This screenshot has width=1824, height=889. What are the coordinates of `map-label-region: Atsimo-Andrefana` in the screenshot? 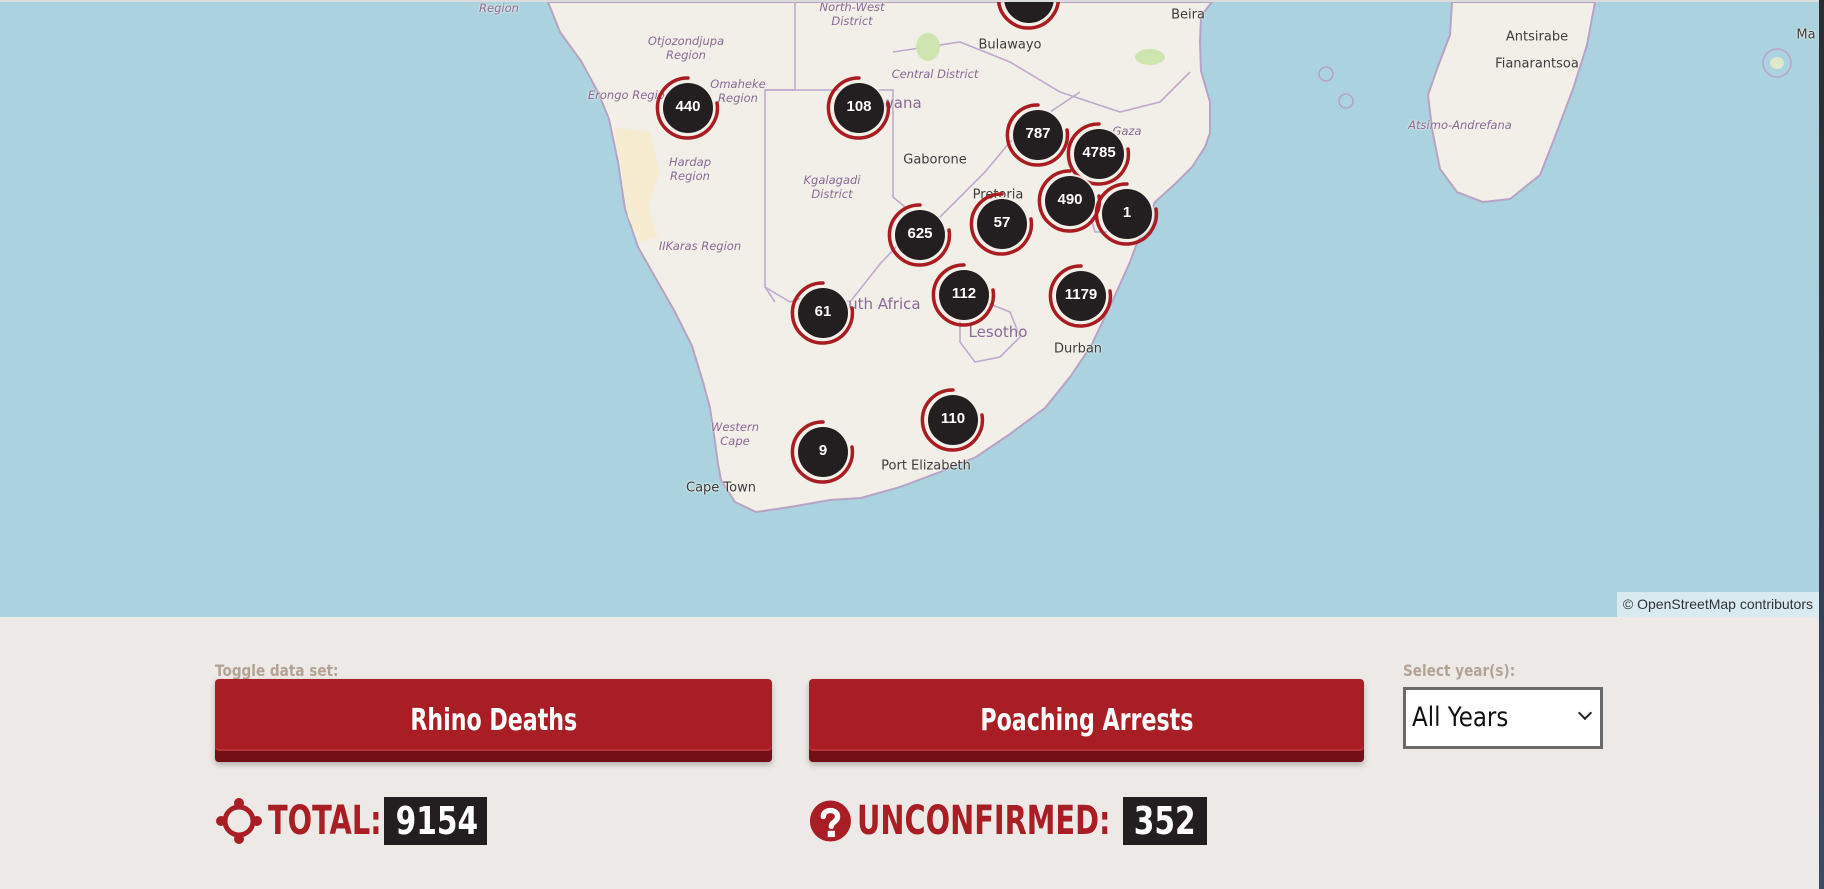 It's located at (1460, 125).